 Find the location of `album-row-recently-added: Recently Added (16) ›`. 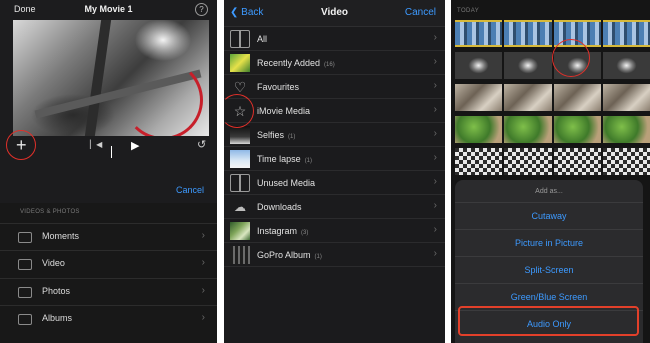

album-row-recently-added: Recently Added (16) › is located at coordinates (334, 63).